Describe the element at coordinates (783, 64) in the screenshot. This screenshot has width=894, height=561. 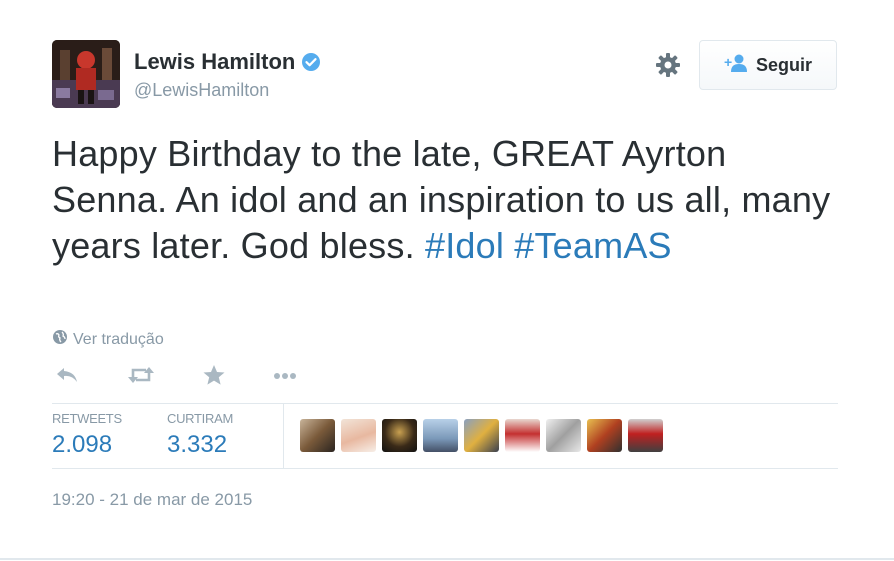
I see `follow-button-label: Seguir` at that location.